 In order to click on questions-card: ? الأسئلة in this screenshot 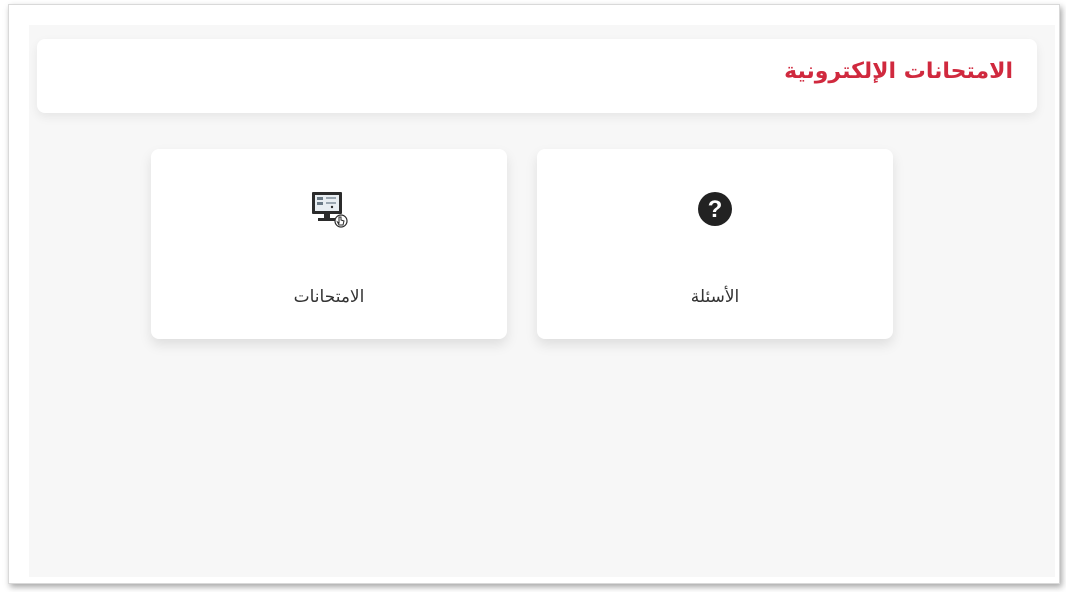, I will do `click(715, 244)`.